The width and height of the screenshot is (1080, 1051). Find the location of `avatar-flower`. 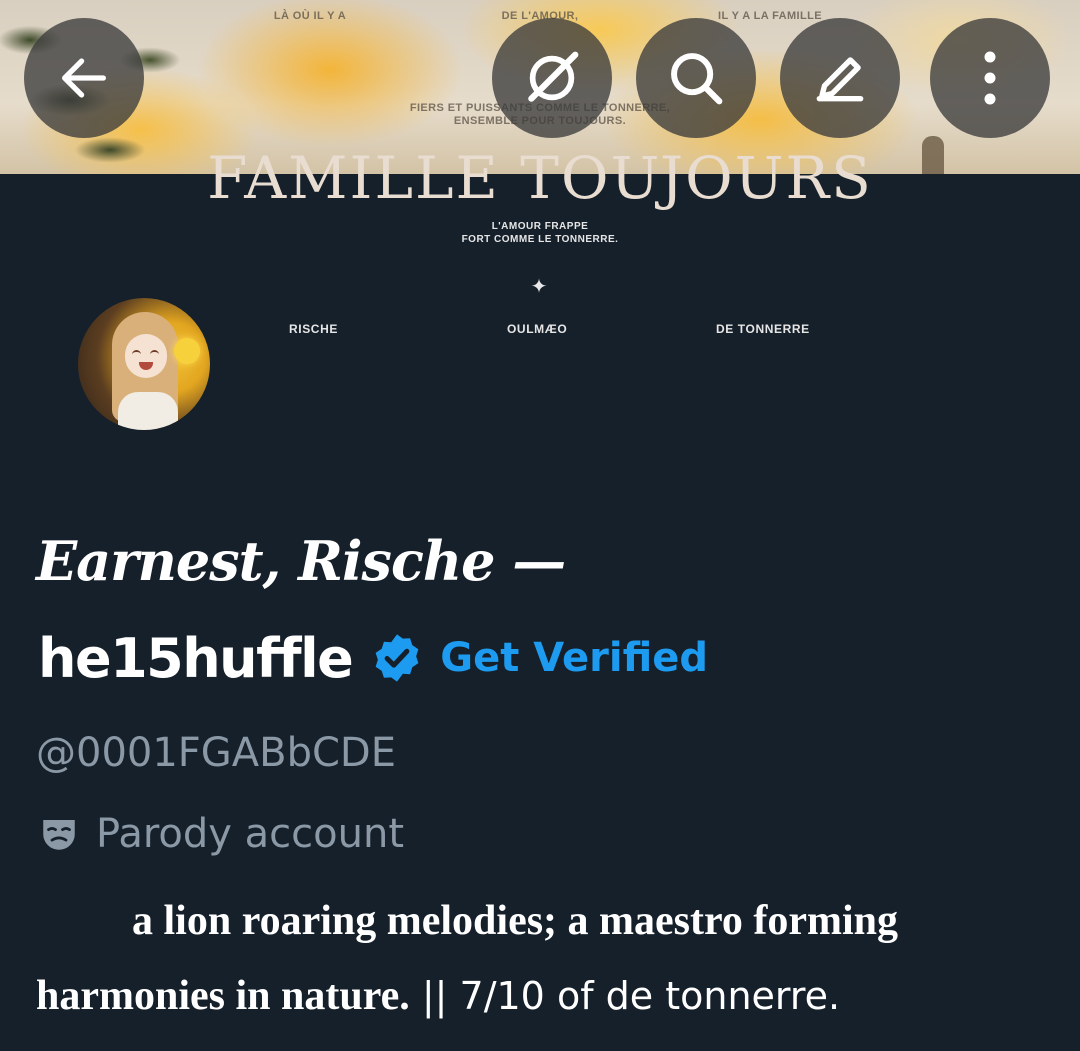

avatar-flower is located at coordinates (187, 351).